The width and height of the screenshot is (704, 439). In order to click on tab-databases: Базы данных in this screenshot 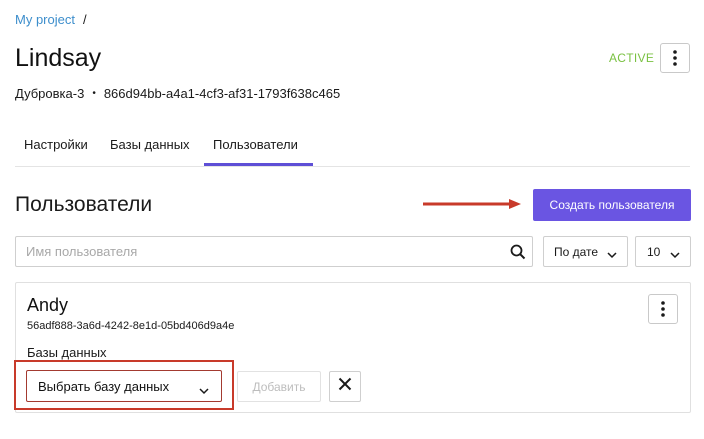, I will do `click(150, 144)`.